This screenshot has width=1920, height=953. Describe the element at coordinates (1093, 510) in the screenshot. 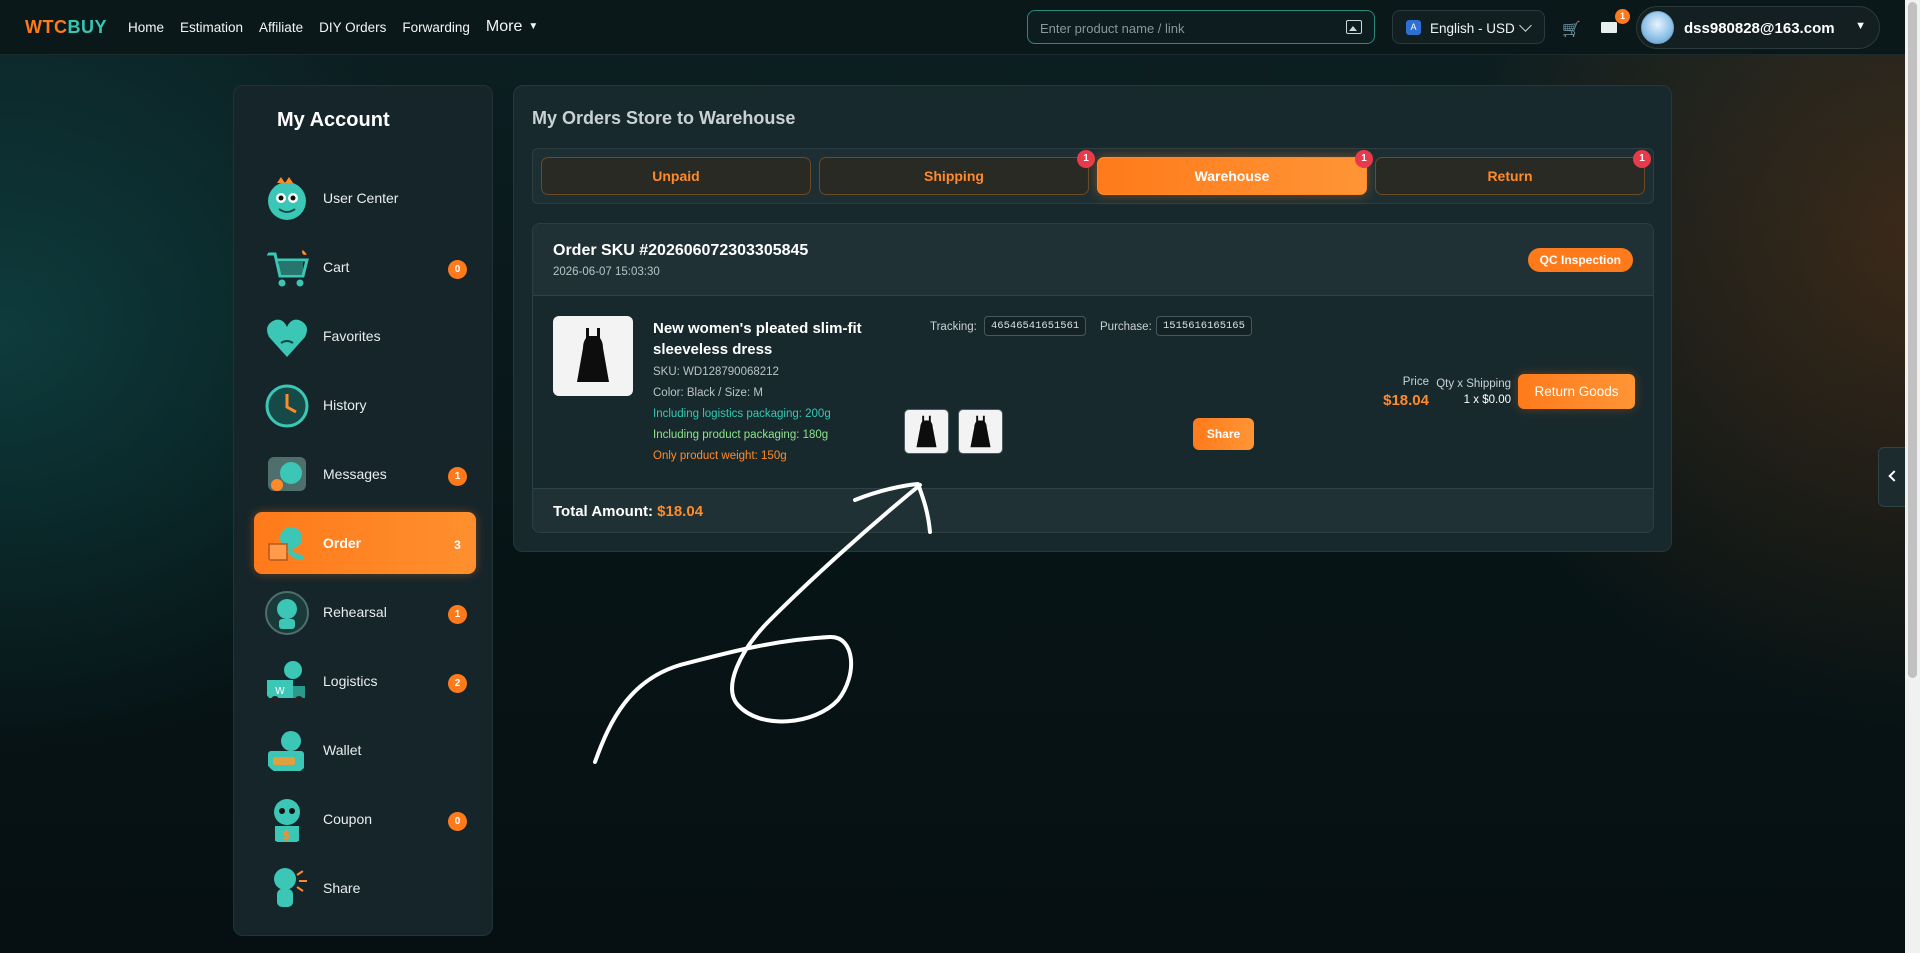

I see `order-footer: Total Amount: $18.04` at that location.